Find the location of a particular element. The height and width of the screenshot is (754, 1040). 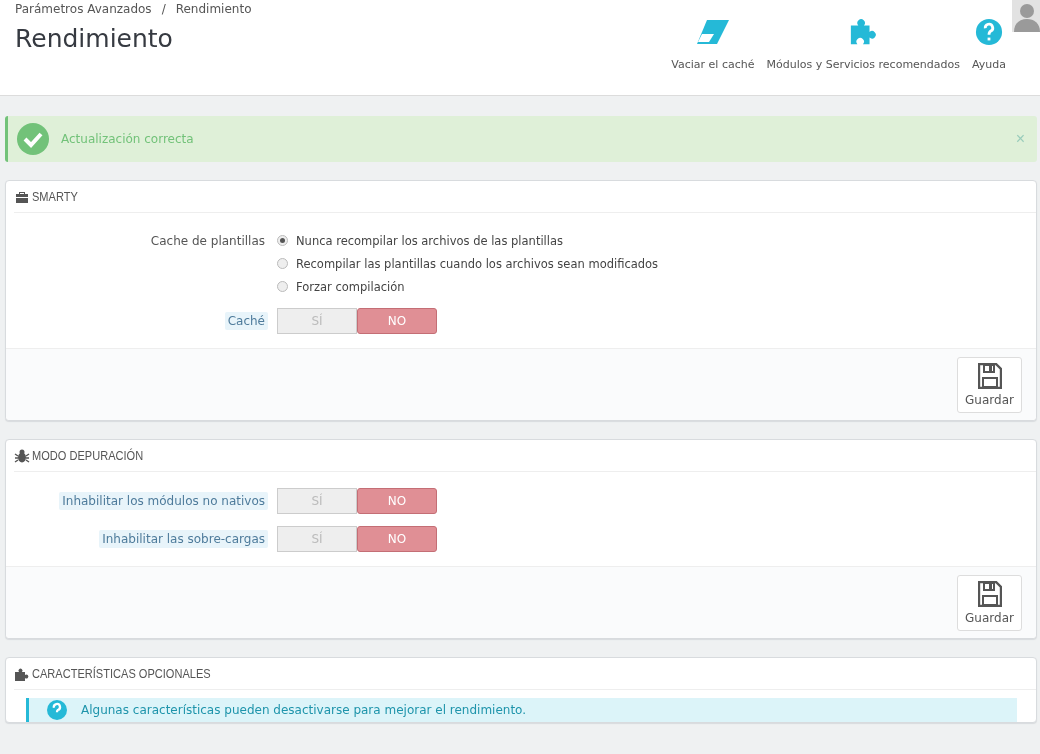

panel-title: CARACTERÍSTICAS OPCIONALES is located at coordinates (121, 673).